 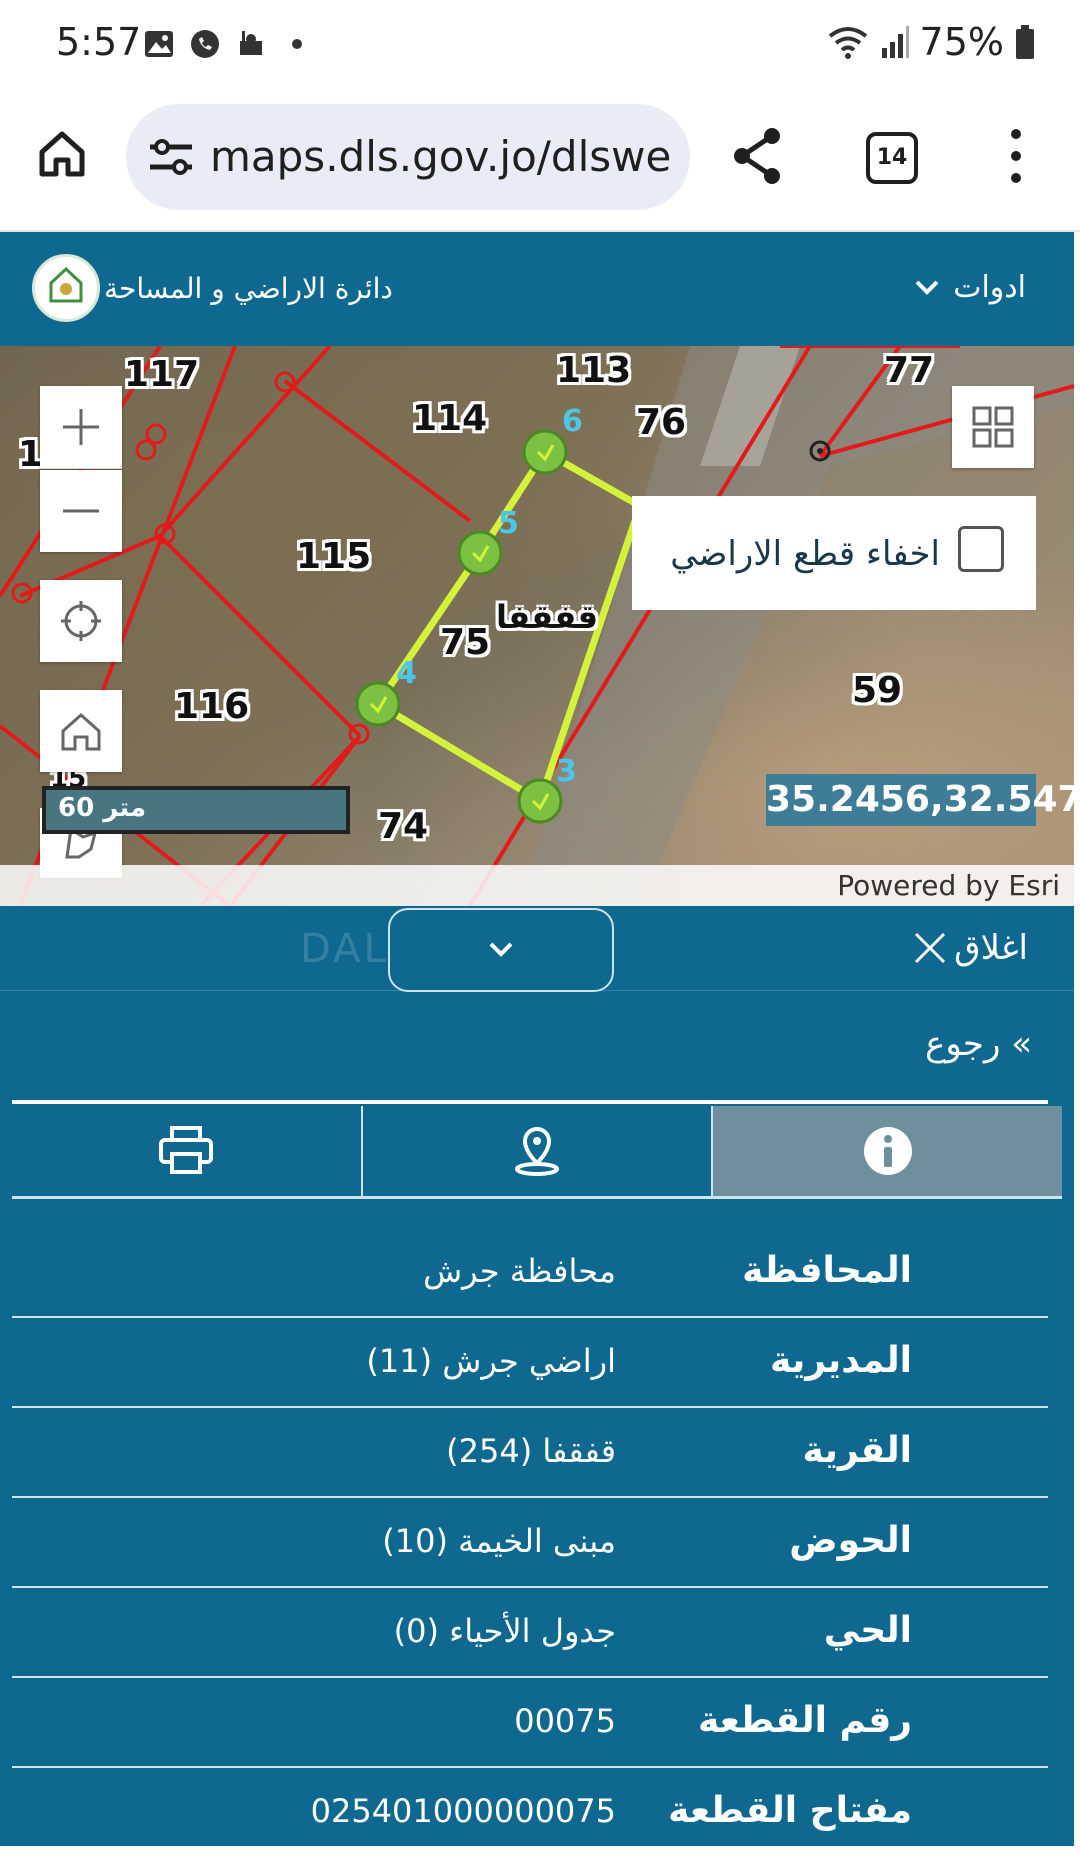 I want to click on panel-tabs, so click(x=537, y=1152).